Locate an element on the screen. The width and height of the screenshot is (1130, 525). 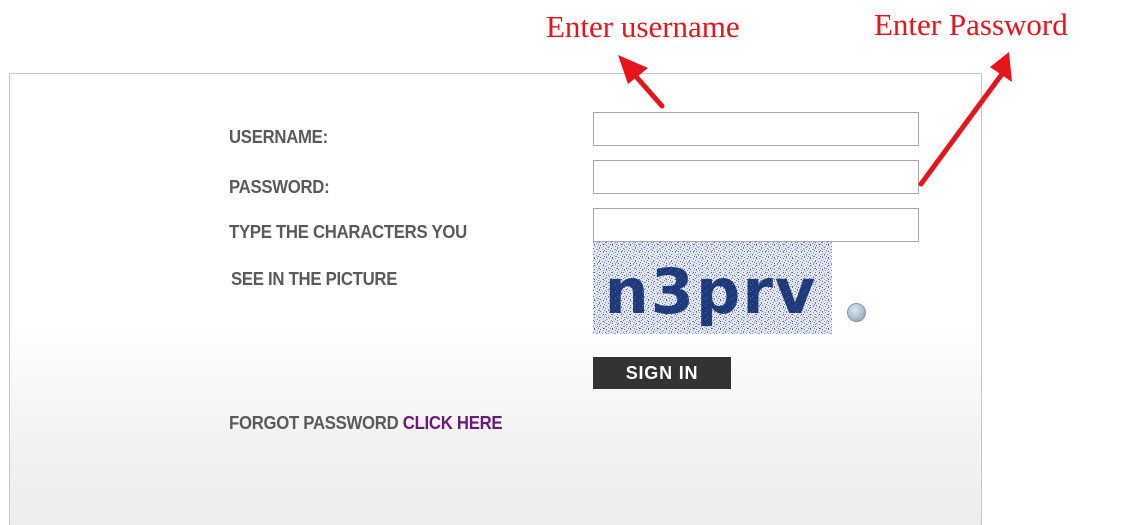
captcha-image: n3prv is located at coordinates (712, 288).